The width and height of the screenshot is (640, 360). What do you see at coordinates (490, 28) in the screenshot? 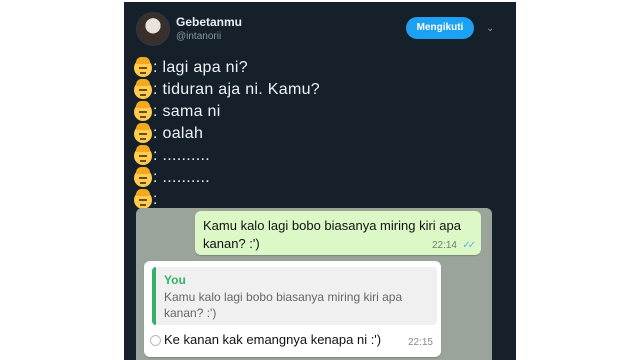
I see `chevron-down-icon: ⌄` at bounding box center [490, 28].